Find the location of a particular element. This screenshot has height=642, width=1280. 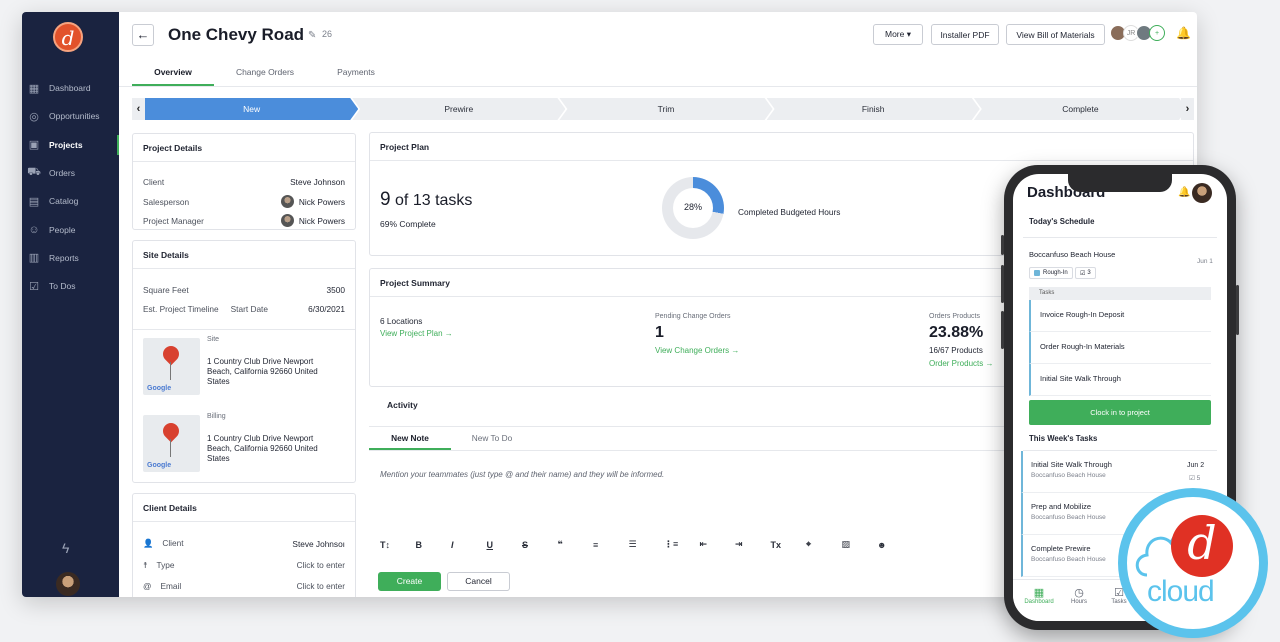

sidebar-item-reports: ▥Reports is located at coordinates (70, 258).